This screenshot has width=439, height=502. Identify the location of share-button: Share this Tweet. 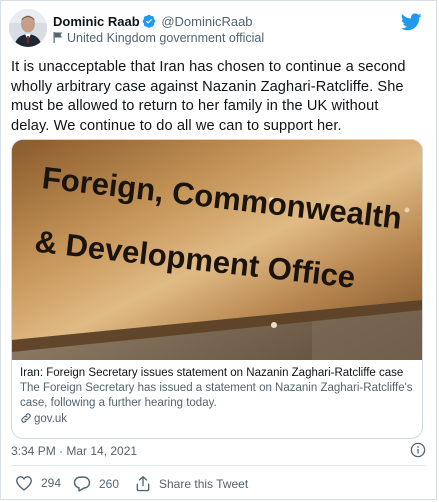
(191, 483).